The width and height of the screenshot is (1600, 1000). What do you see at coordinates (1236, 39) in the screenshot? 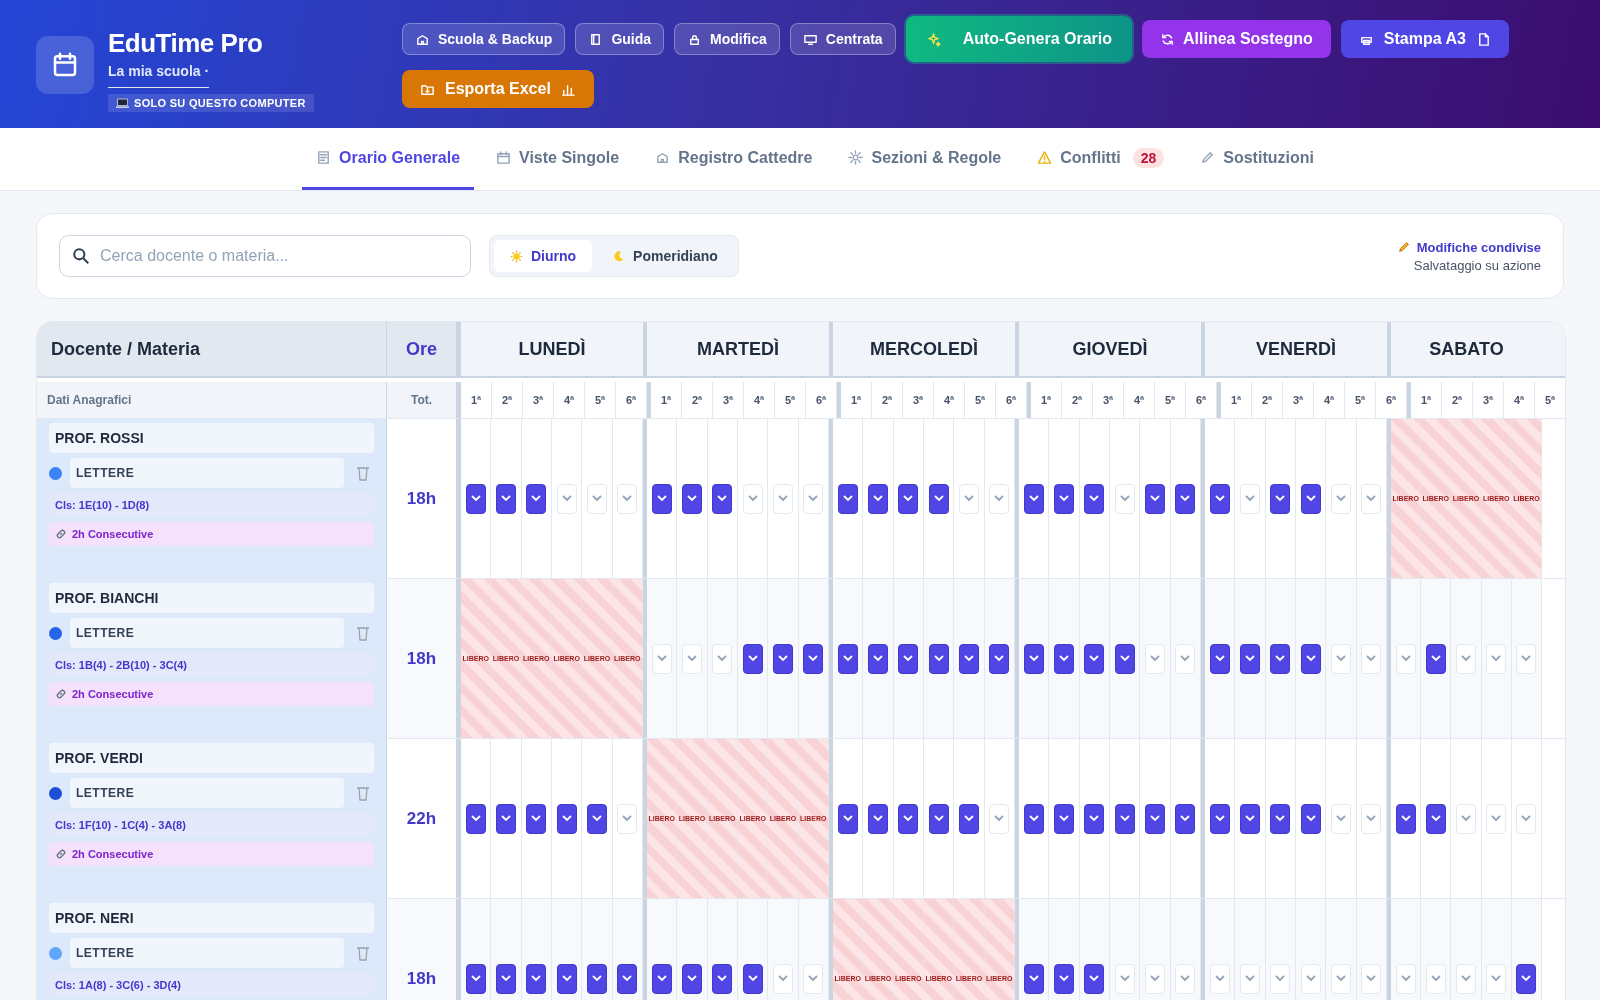
I see `toolbar-button: Allinea Sostegno` at bounding box center [1236, 39].